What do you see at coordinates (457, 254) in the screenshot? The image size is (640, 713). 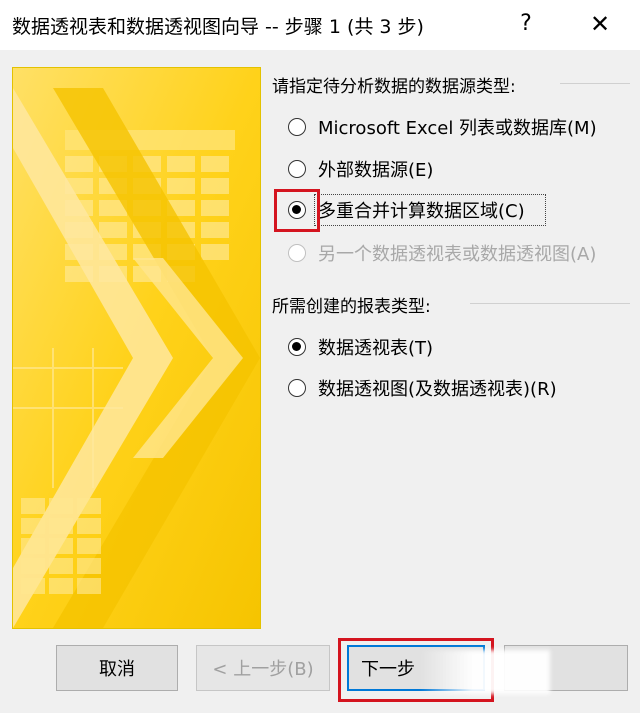 I see `option-another-pivot-label: 另一个数据透视表或数据透视图(A)` at bounding box center [457, 254].